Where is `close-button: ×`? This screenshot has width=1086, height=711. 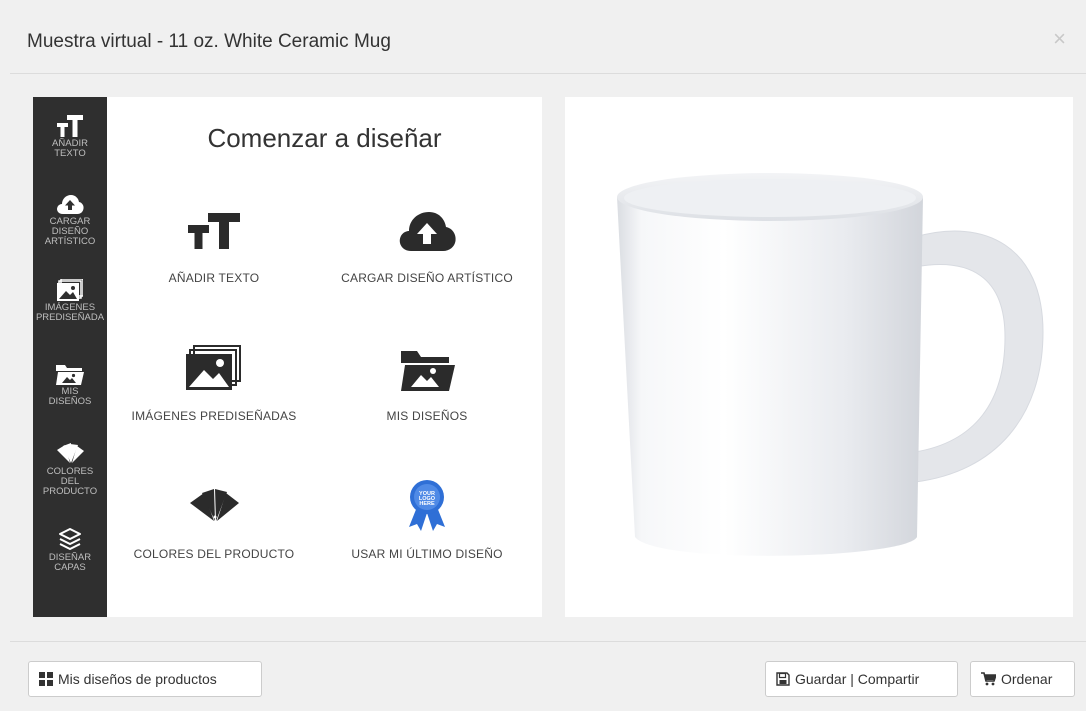
close-button: × is located at coordinates (1059, 39).